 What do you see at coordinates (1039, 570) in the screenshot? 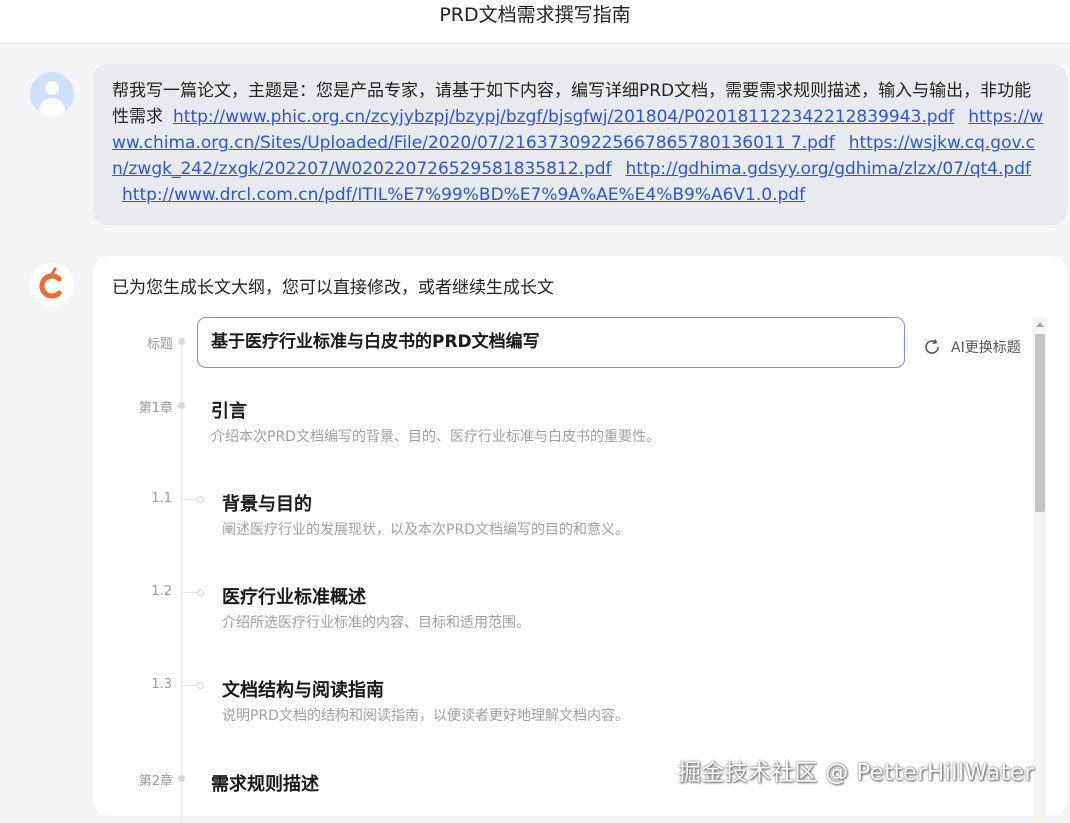
I see `outline-scrollbar` at bounding box center [1039, 570].